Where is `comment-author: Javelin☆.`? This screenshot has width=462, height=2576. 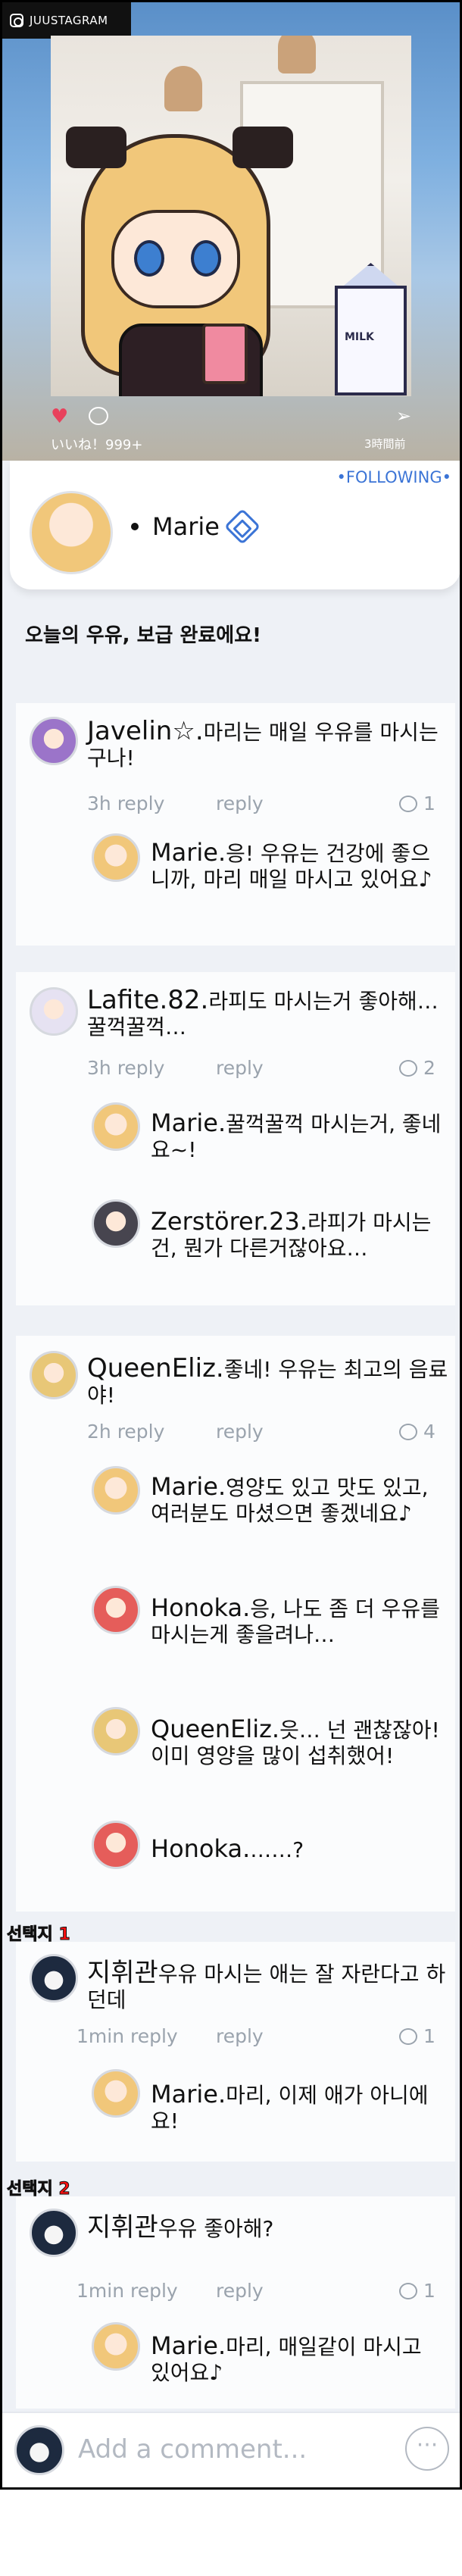 comment-author: Javelin☆. is located at coordinates (145, 731).